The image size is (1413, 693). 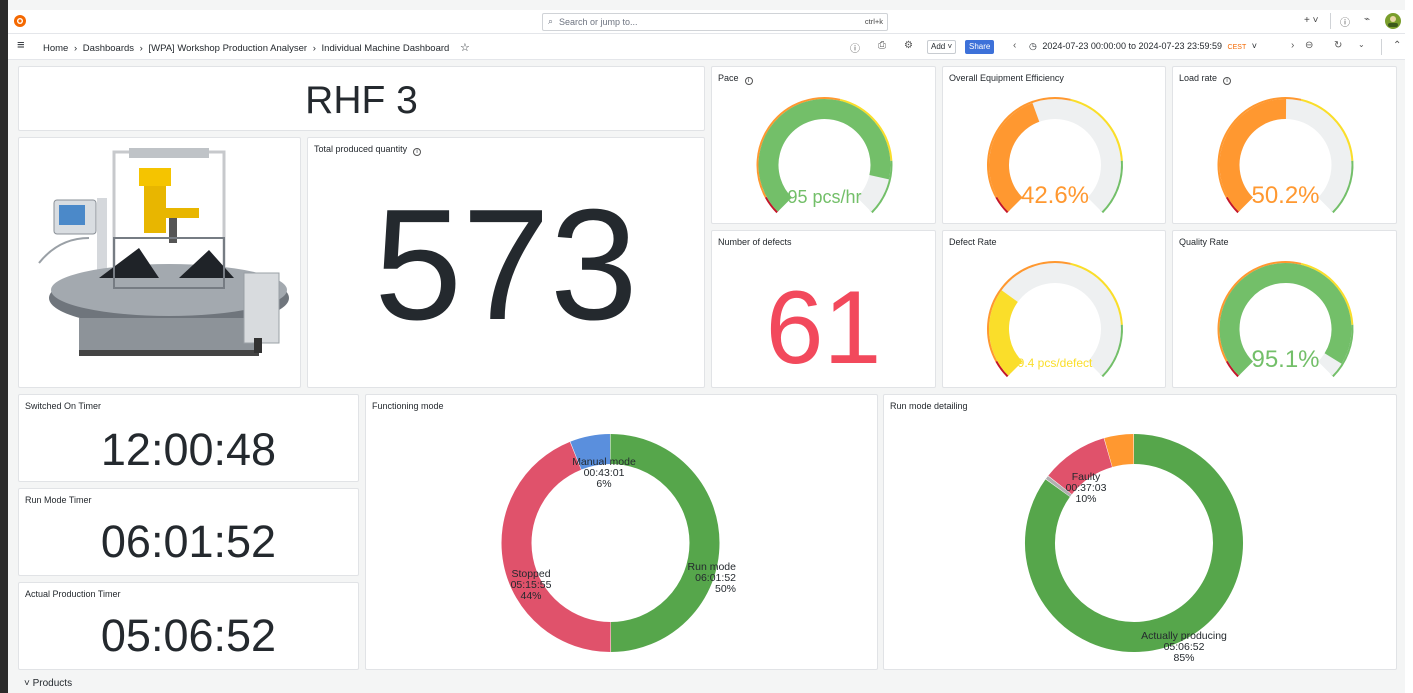 What do you see at coordinates (417, 152) in the screenshot?
I see `info-icon: i` at bounding box center [417, 152].